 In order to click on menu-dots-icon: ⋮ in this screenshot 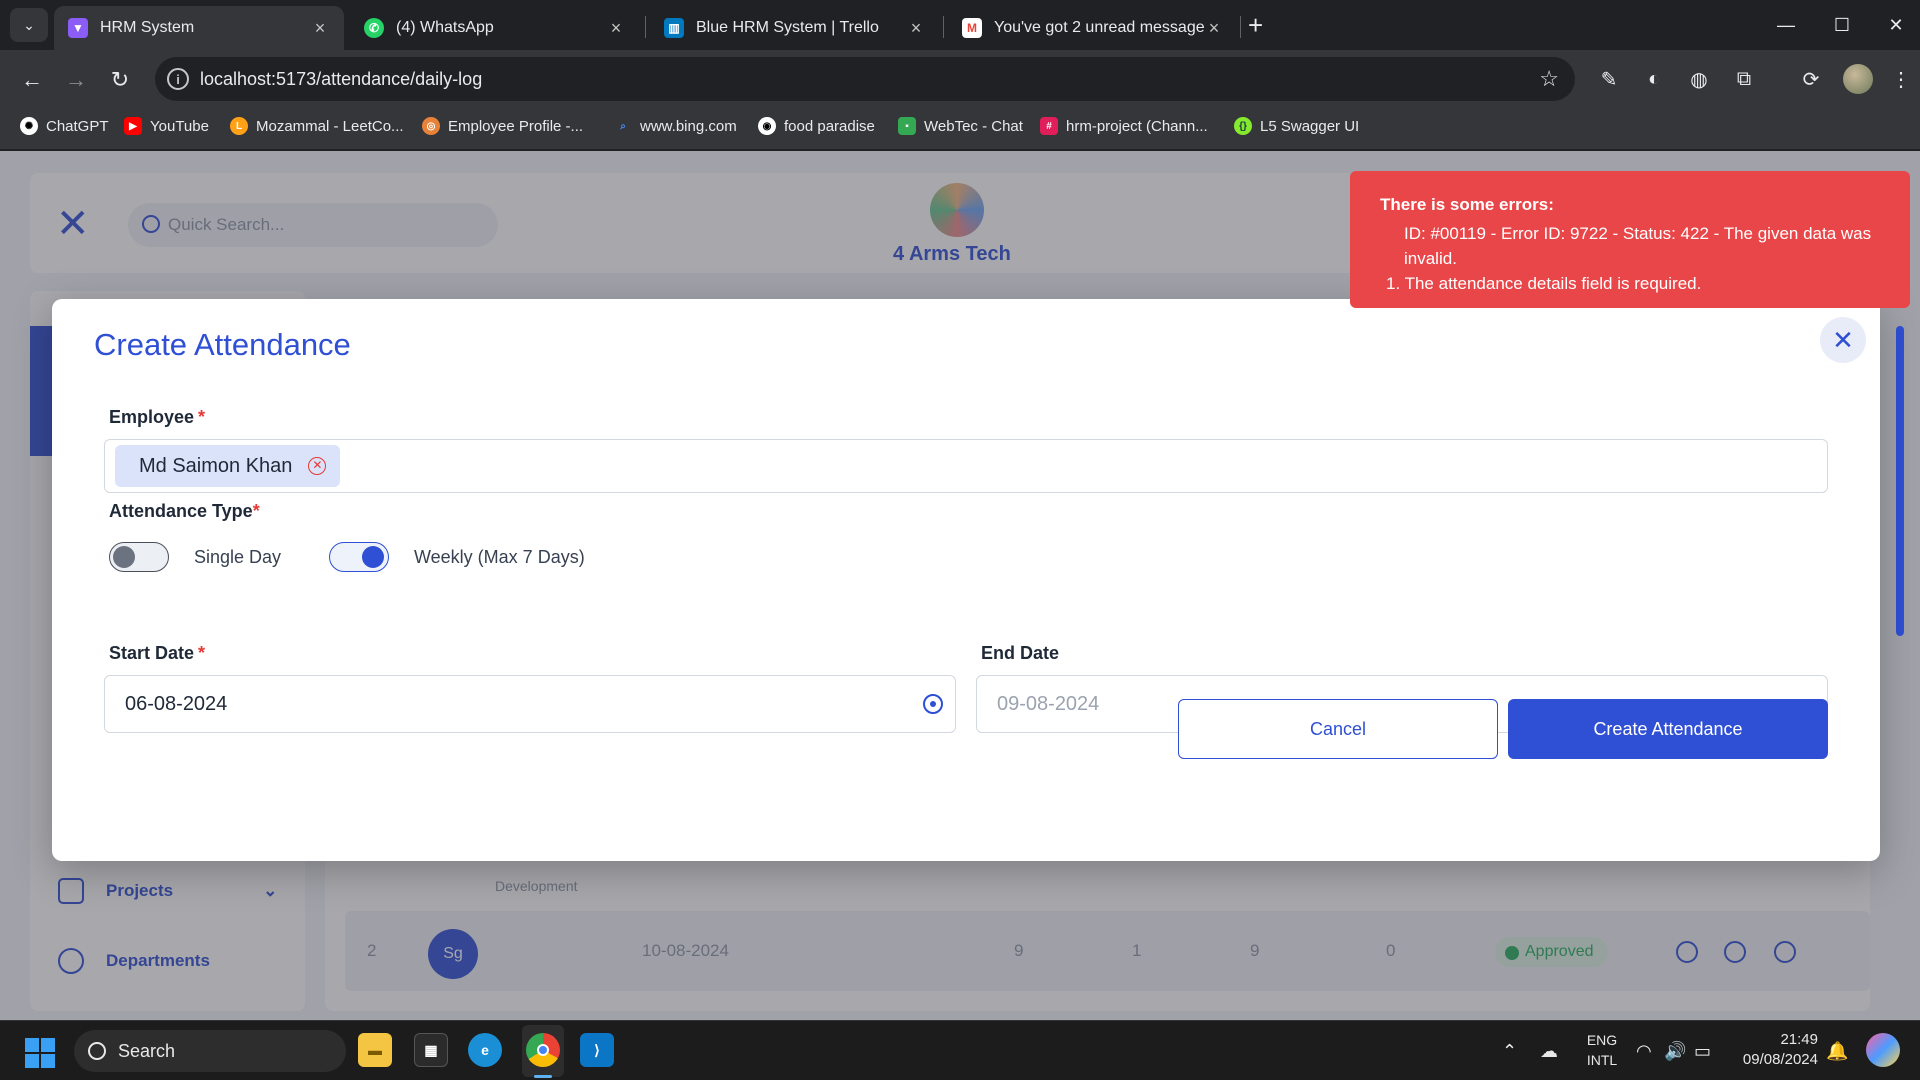, I will do `click(1901, 79)`.